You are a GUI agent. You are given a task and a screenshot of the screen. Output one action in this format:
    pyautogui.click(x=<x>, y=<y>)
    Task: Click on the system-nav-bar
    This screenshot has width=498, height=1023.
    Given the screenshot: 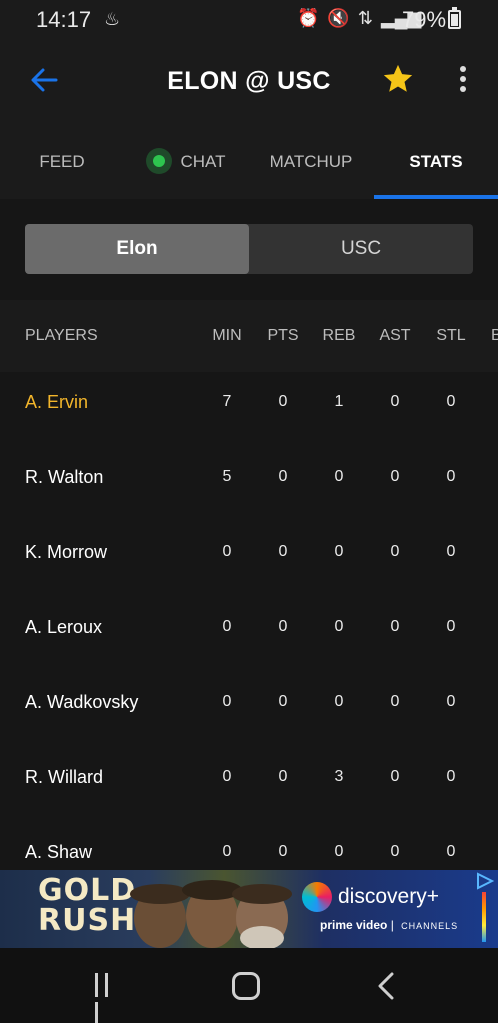 What is the action you would take?
    pyautogui.click(x=249, y=985)
    